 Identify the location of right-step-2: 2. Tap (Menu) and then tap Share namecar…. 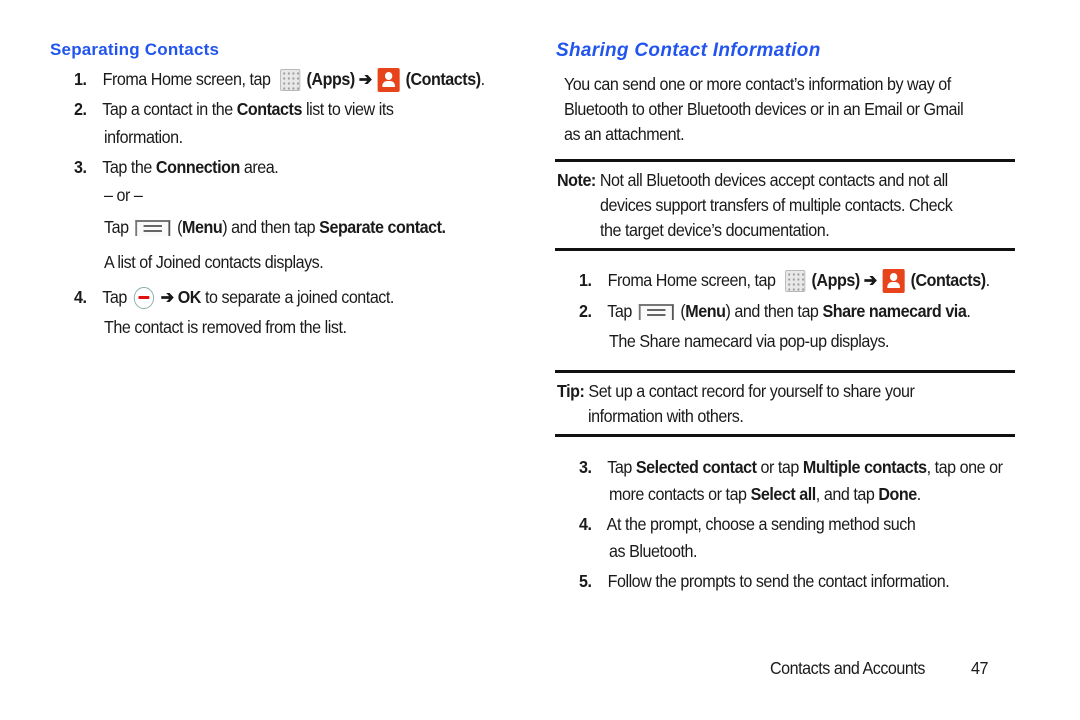
(775, 311).